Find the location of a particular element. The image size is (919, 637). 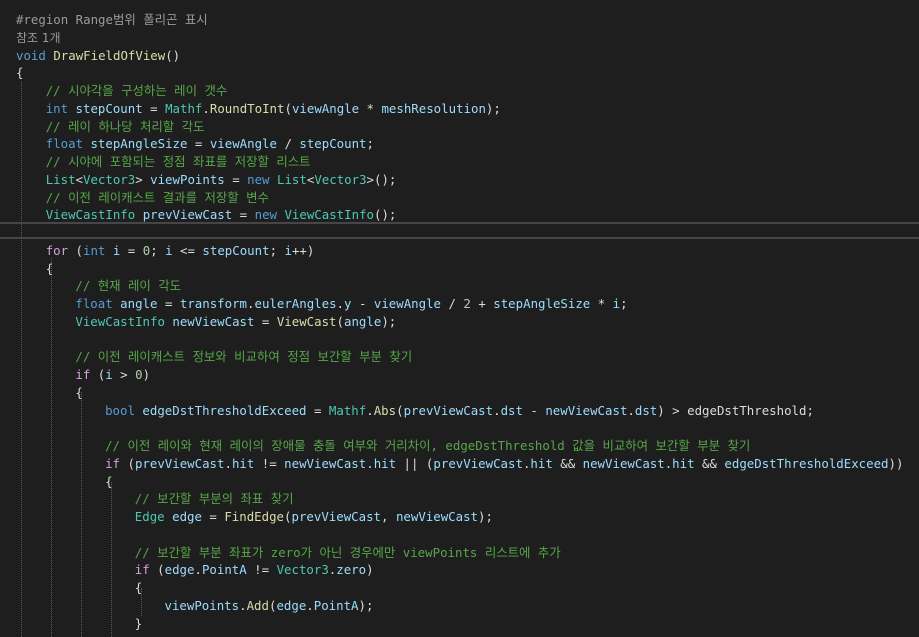

code-token: #region Range범위 폴리곤 표시 is located at coordinates (112, 19).